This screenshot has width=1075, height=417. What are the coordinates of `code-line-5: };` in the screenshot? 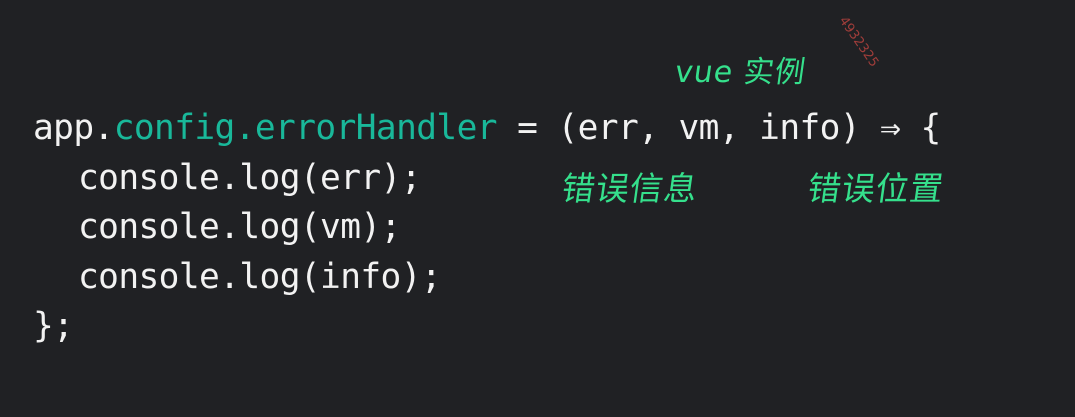 It's located at (487, 327).